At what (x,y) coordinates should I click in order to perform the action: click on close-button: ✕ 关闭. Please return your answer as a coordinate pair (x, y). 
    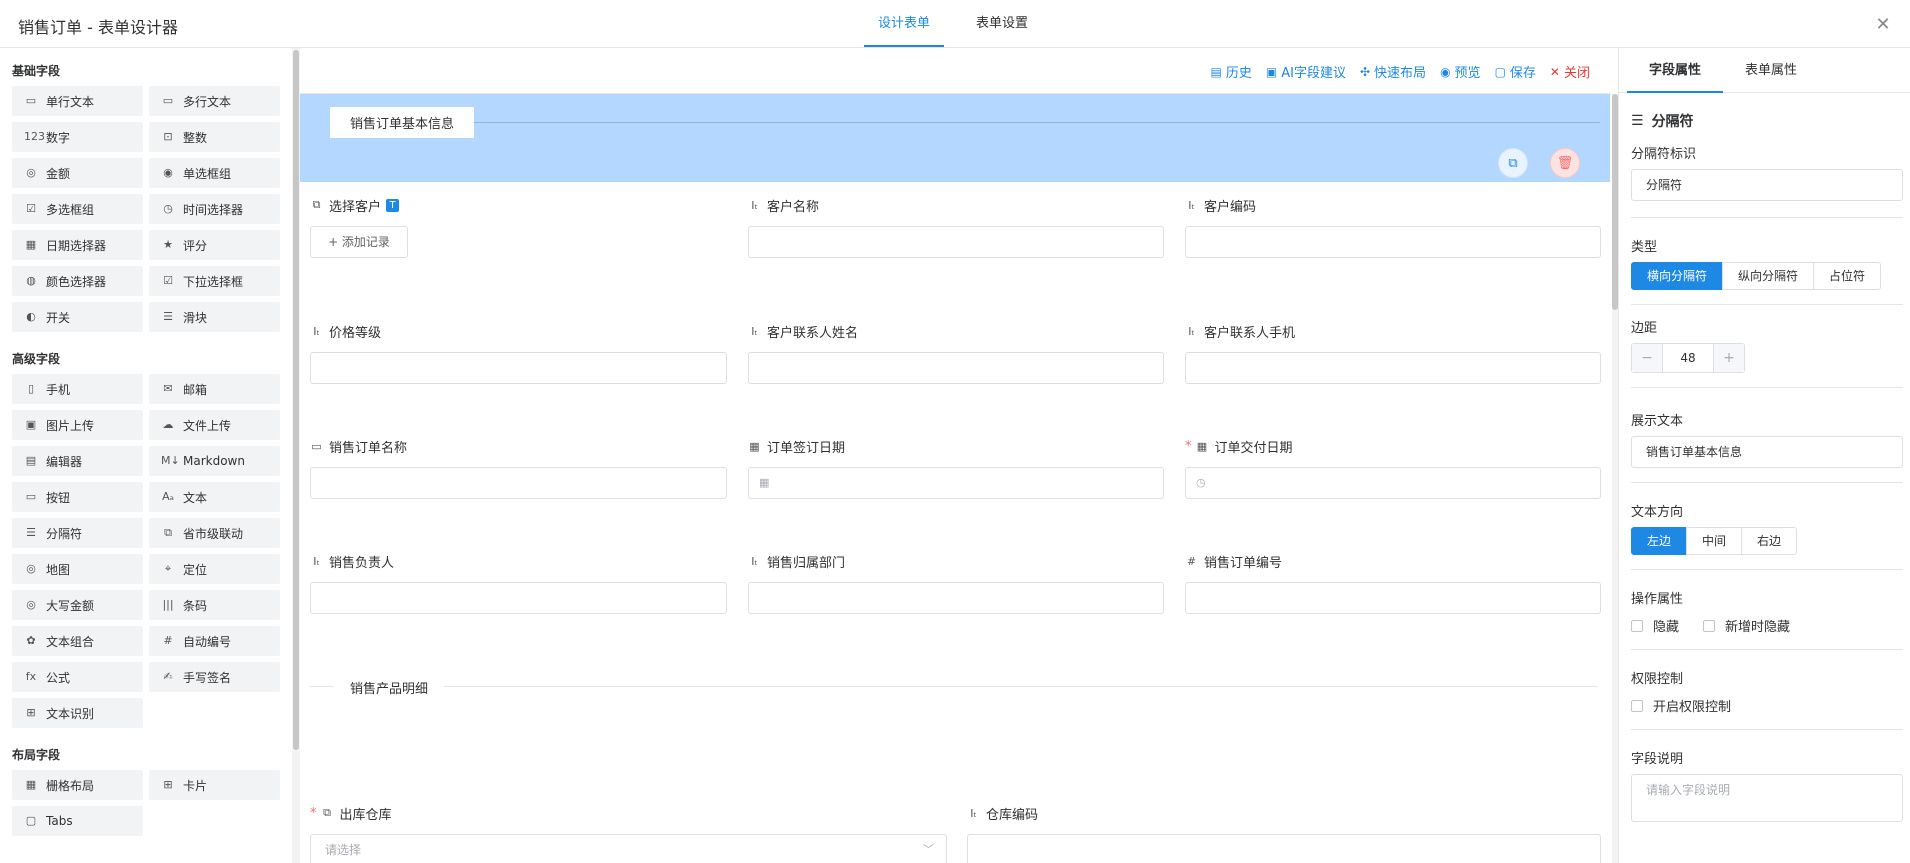
    Looking at the image, I should click on (1570, 72).